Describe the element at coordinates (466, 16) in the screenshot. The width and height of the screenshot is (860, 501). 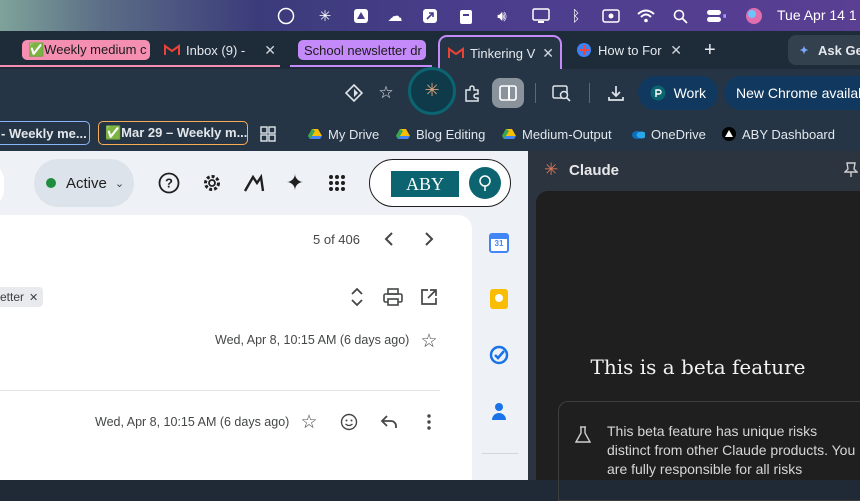
I see `clipboard-icon` at that location.